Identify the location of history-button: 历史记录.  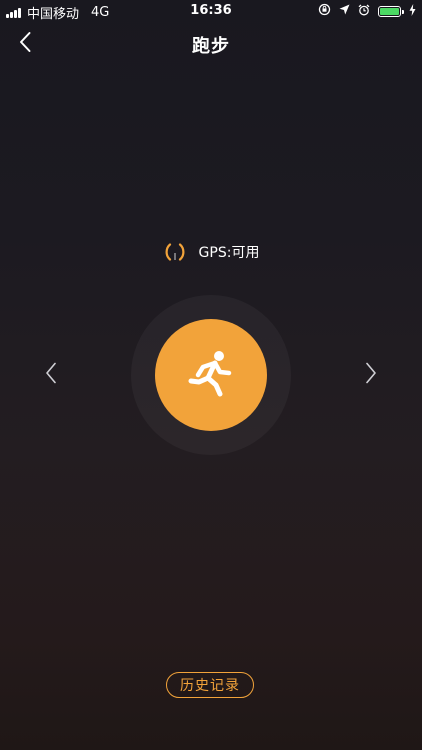
(210, 685).